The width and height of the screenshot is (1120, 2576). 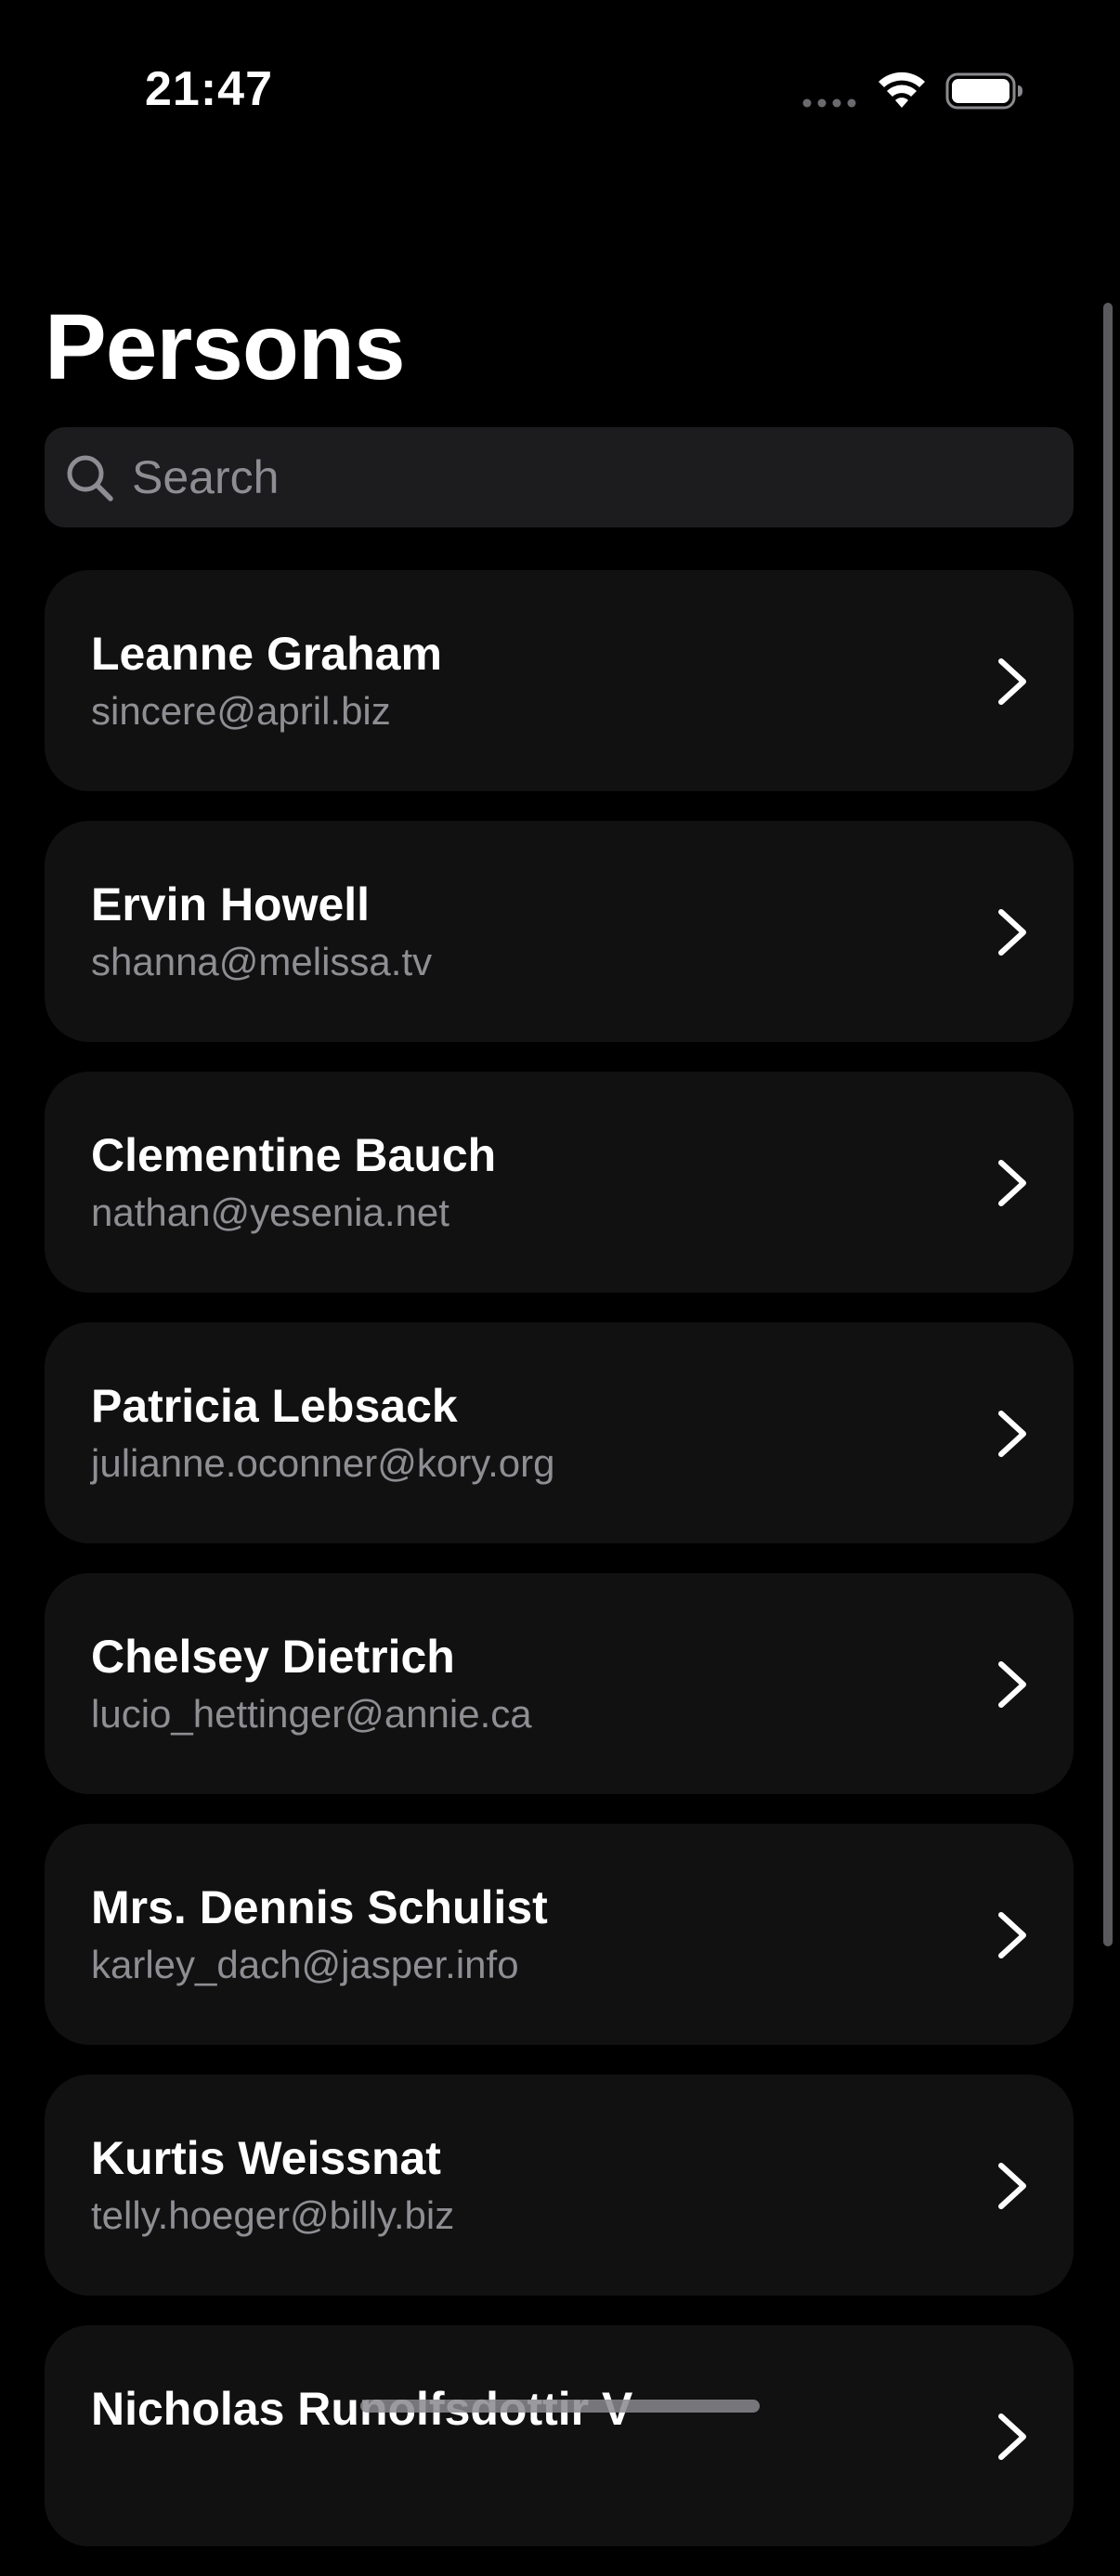 I want to click on person-email: sincere@april.biz, so click(x=241, y=711).